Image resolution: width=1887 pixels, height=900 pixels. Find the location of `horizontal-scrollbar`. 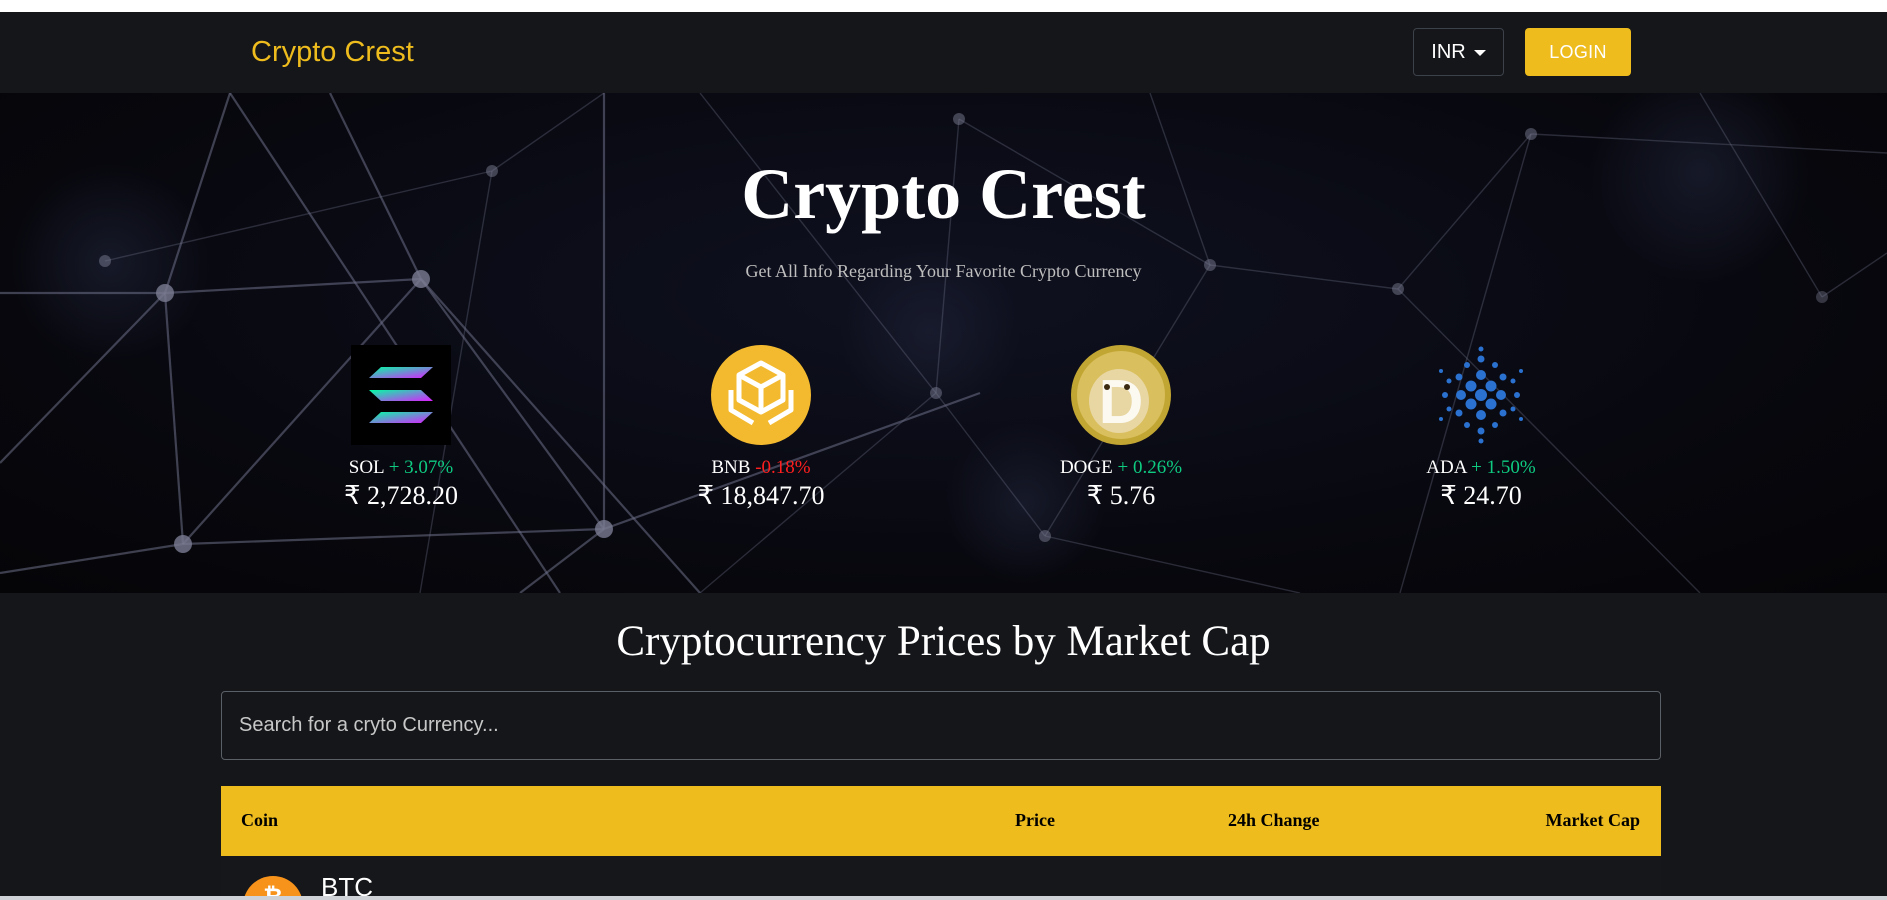

horizontal-scrollbar is located at coordinates (943, 898).